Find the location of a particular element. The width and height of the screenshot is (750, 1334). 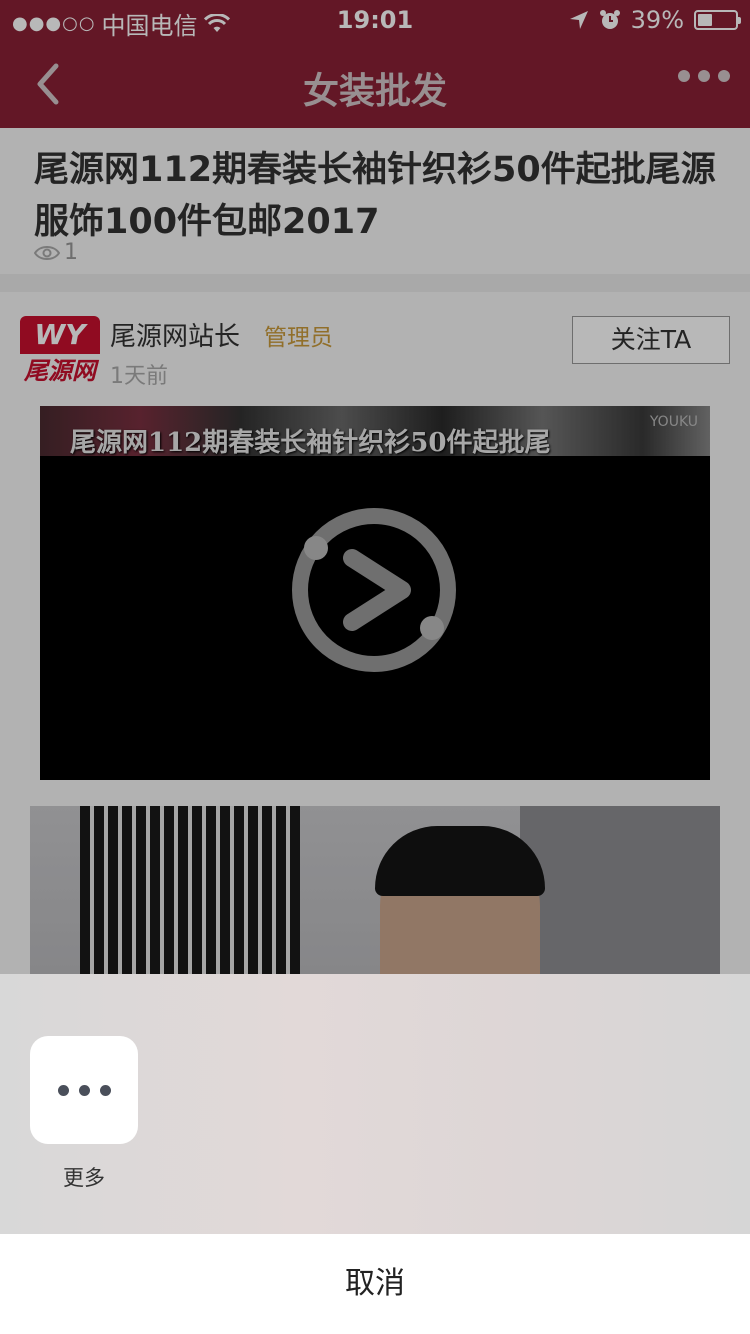

cancel-button: 取消 is located at coordinates (375, 1284).